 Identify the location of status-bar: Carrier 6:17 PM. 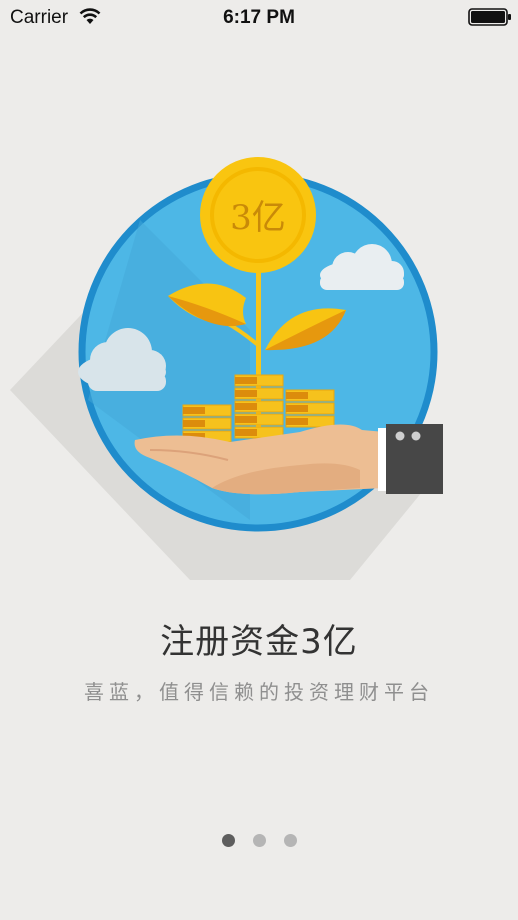
(259, 17).